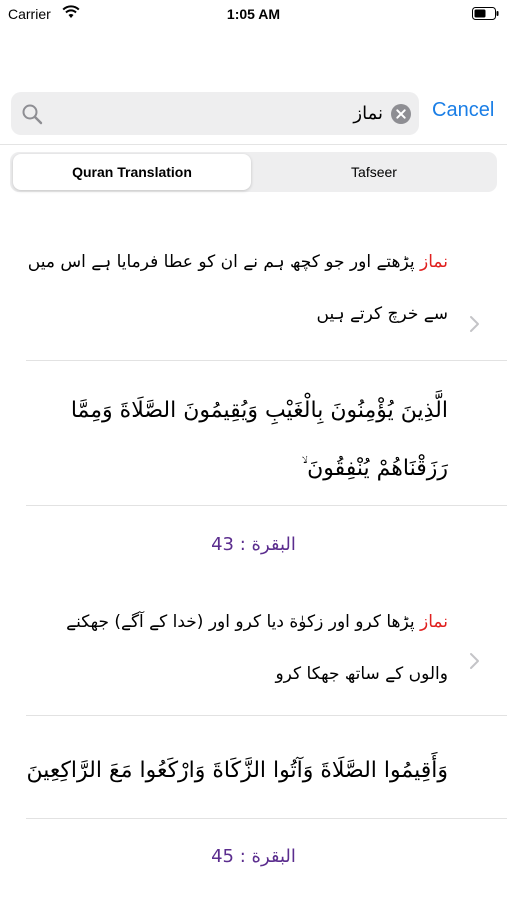 This screenshot has height=900, width=507. Describe the element at coordinates (222, 856) in the screenshot. I see `ayah-number: 45` at that location.